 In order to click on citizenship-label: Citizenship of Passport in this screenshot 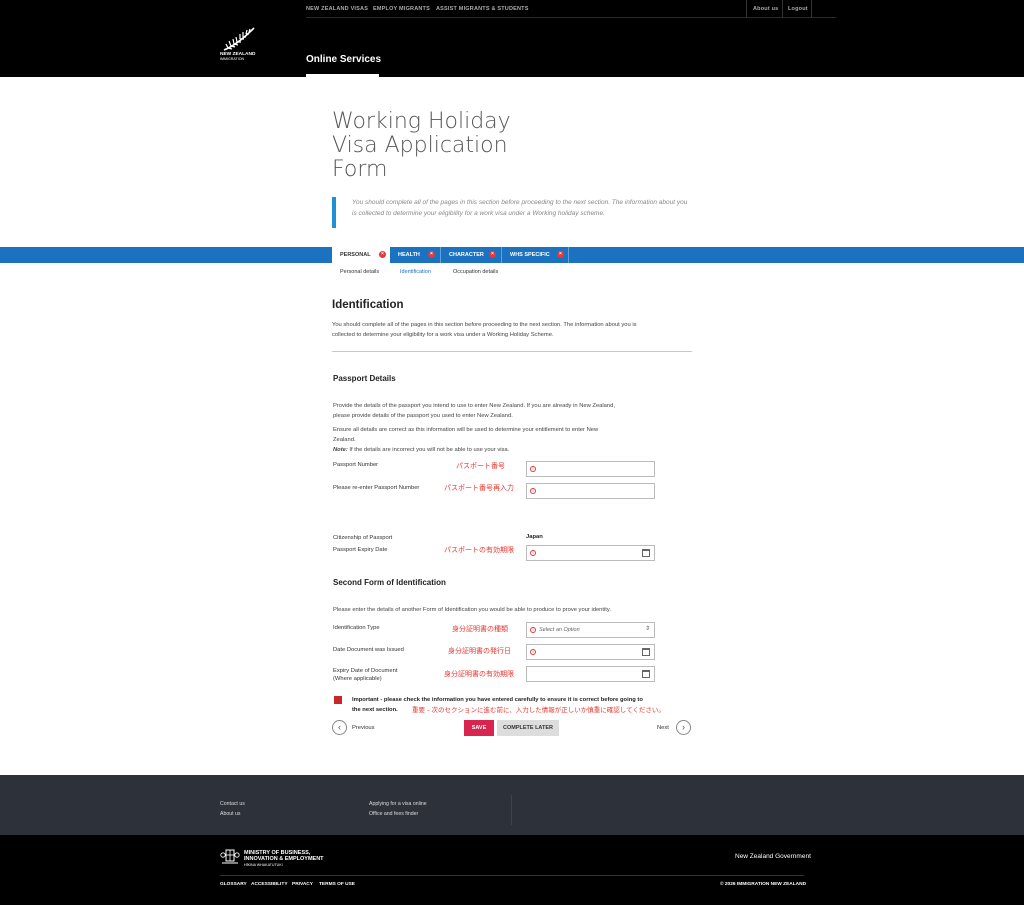, I will do `click(363, 538)`.